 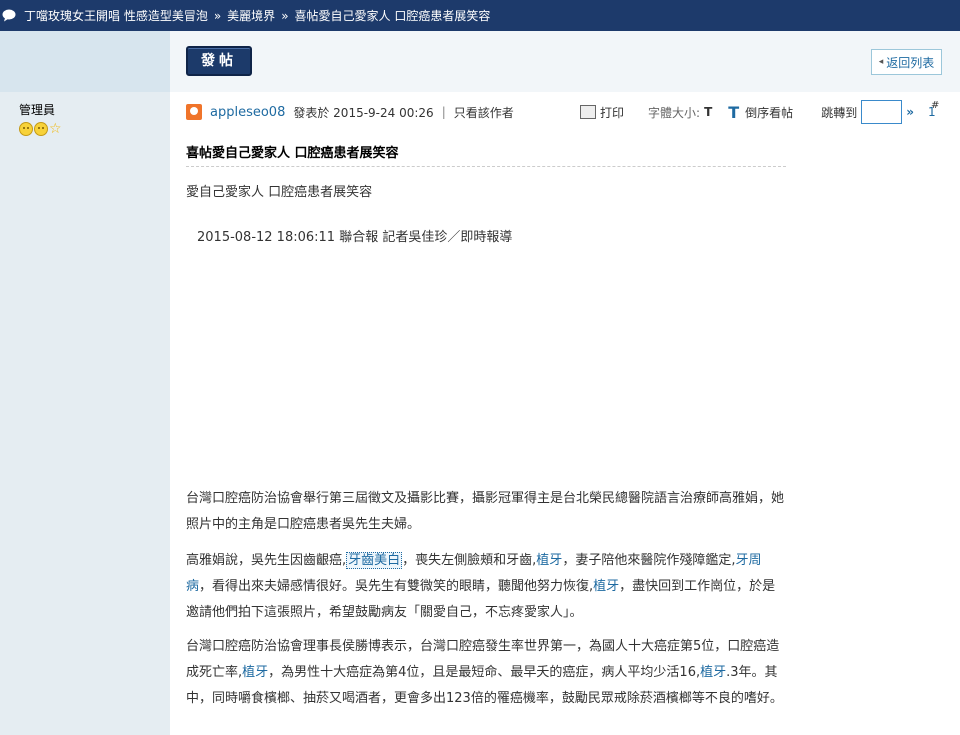 I want to click on print-link: 打印, so click(x=612, y=112).